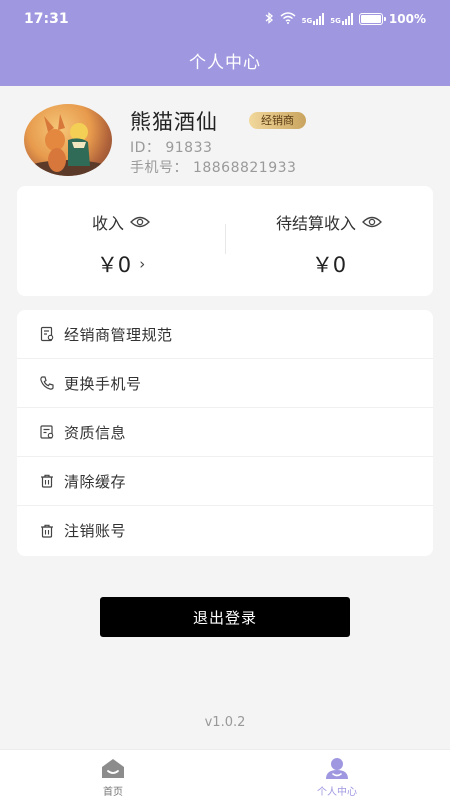 The image size is (450, 800). I want to click on signal-5g-icon: 5G, so click(313, 19).